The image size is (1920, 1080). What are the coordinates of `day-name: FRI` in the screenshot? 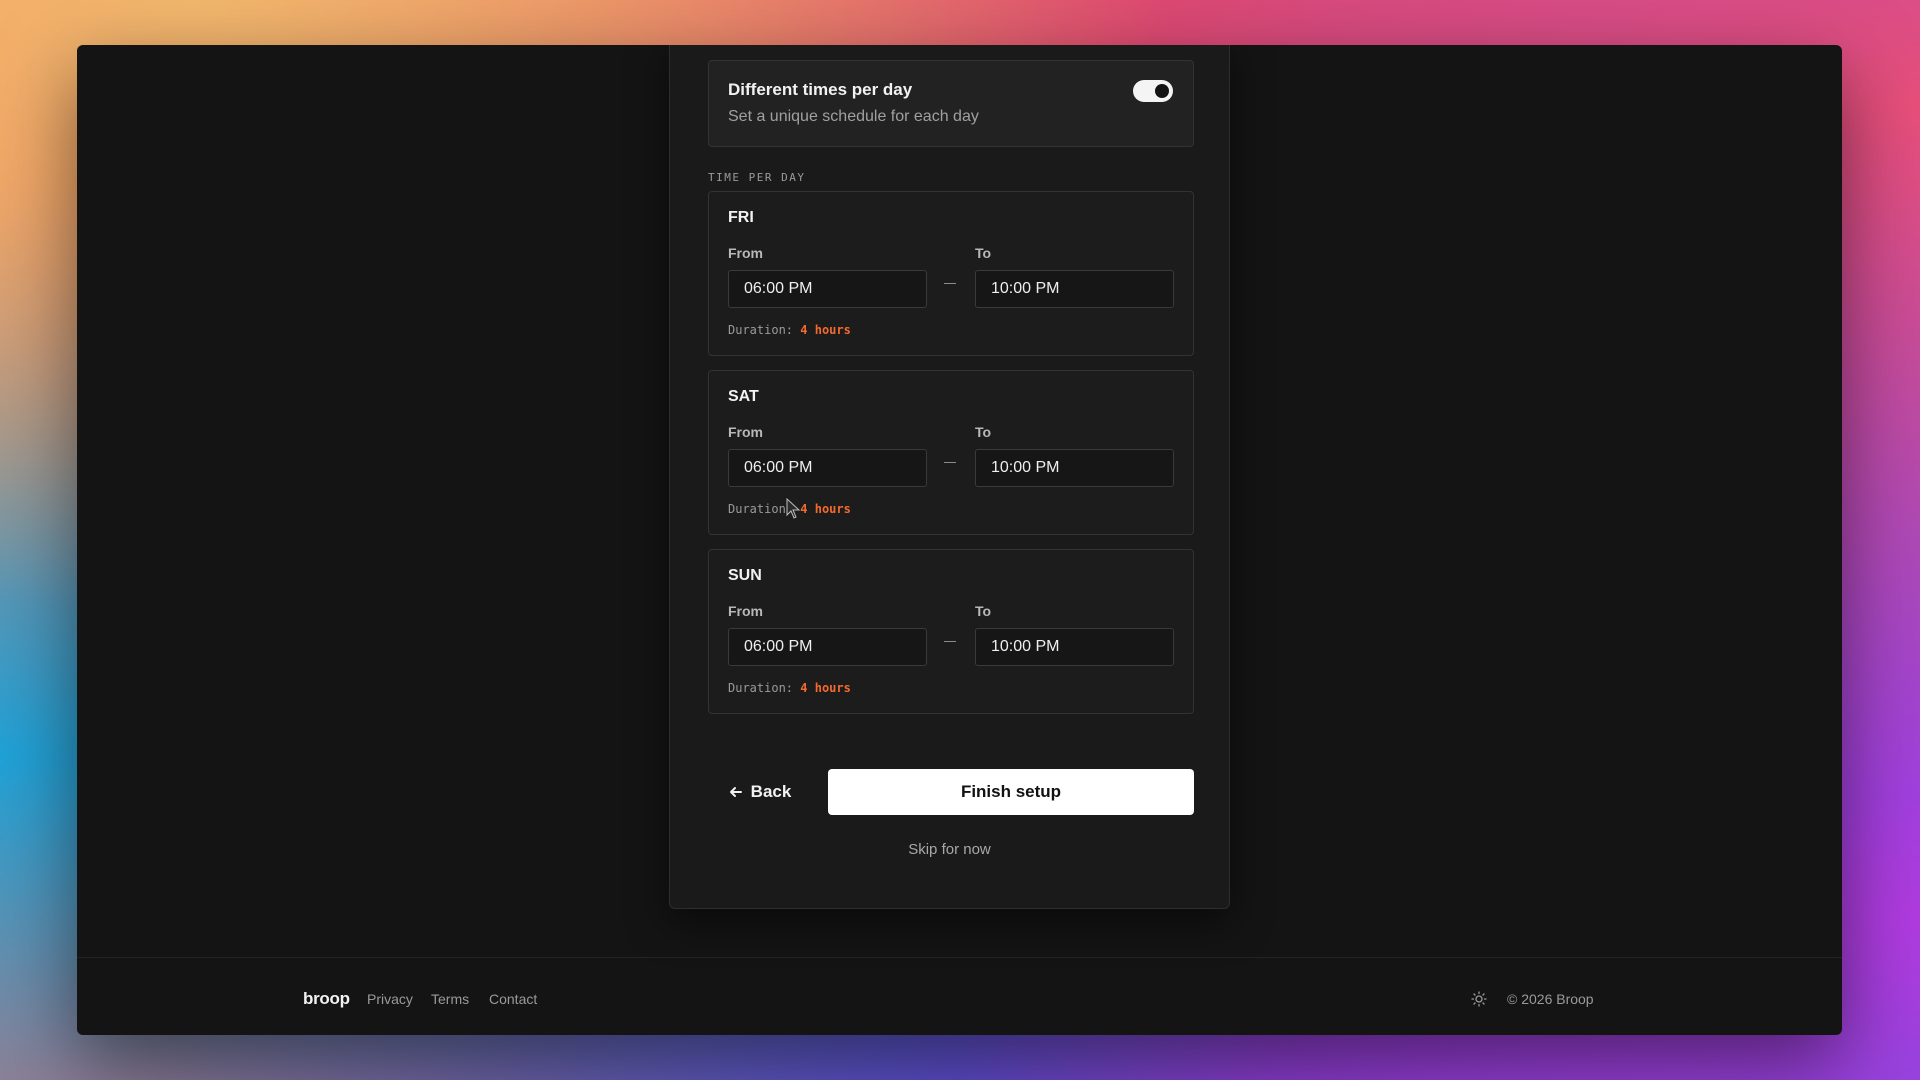 It's located at (741, 217).